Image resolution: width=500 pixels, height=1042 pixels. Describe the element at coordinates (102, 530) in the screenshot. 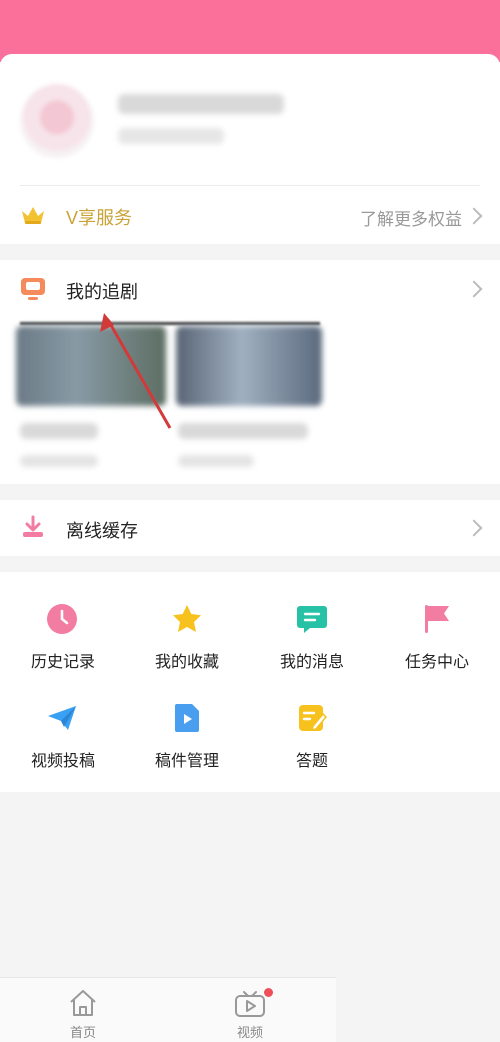

I see `offline-title: 离线缓存` at that location.